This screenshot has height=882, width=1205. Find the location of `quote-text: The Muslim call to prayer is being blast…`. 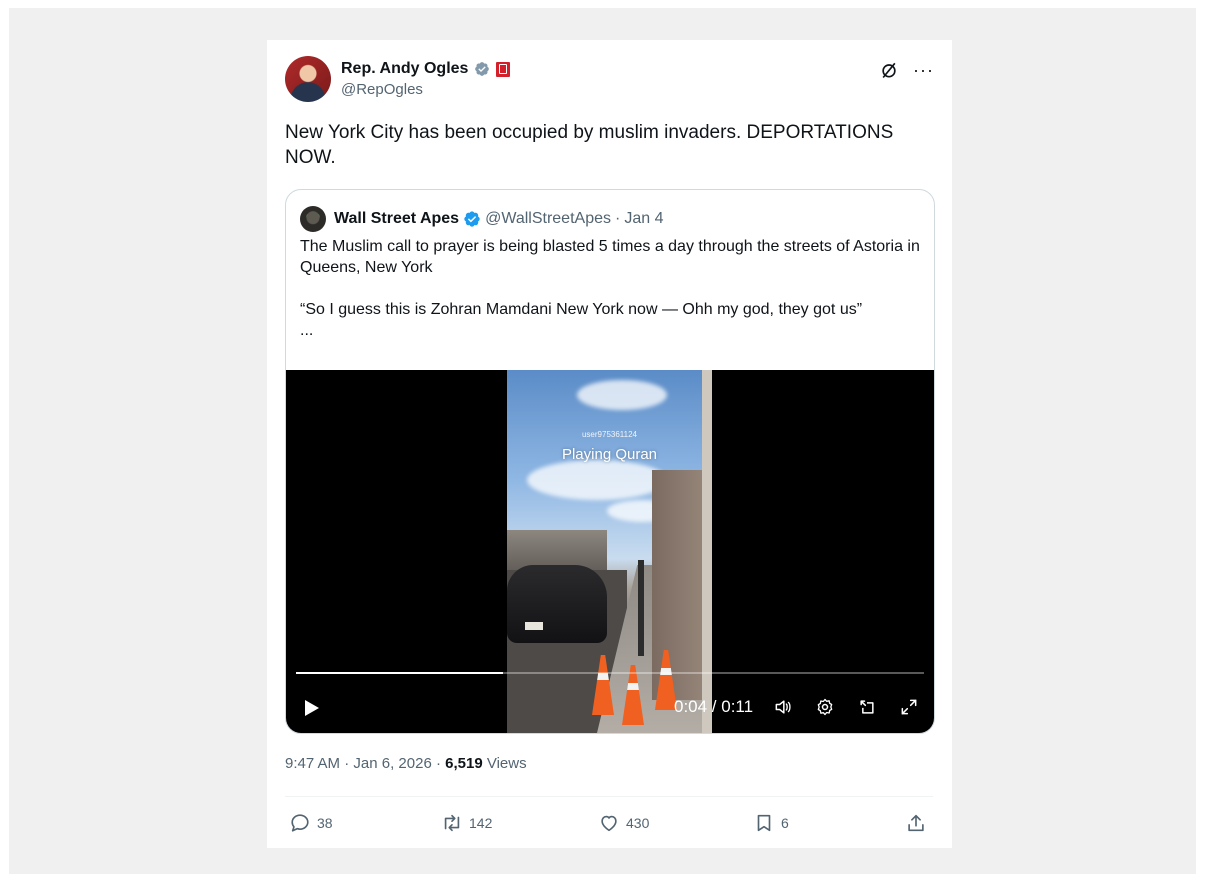

quote-text: The Muslim call to prayer is being blast… is located at coordinates (610, 288).